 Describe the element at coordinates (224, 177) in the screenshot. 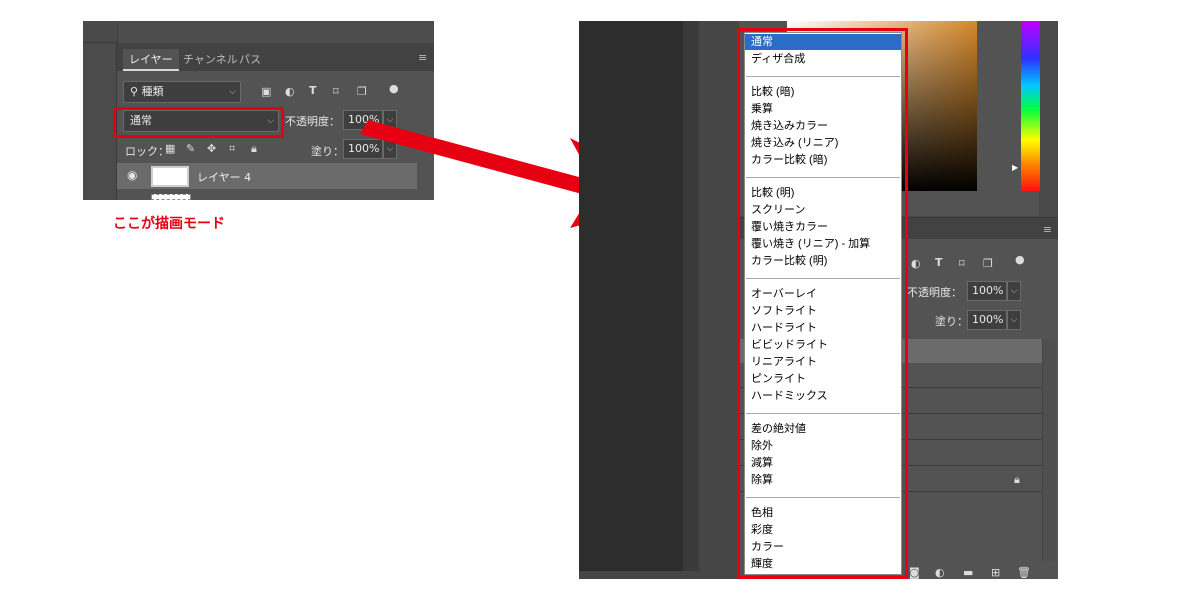

I see `layer-name: レイヤー 4` at that location.